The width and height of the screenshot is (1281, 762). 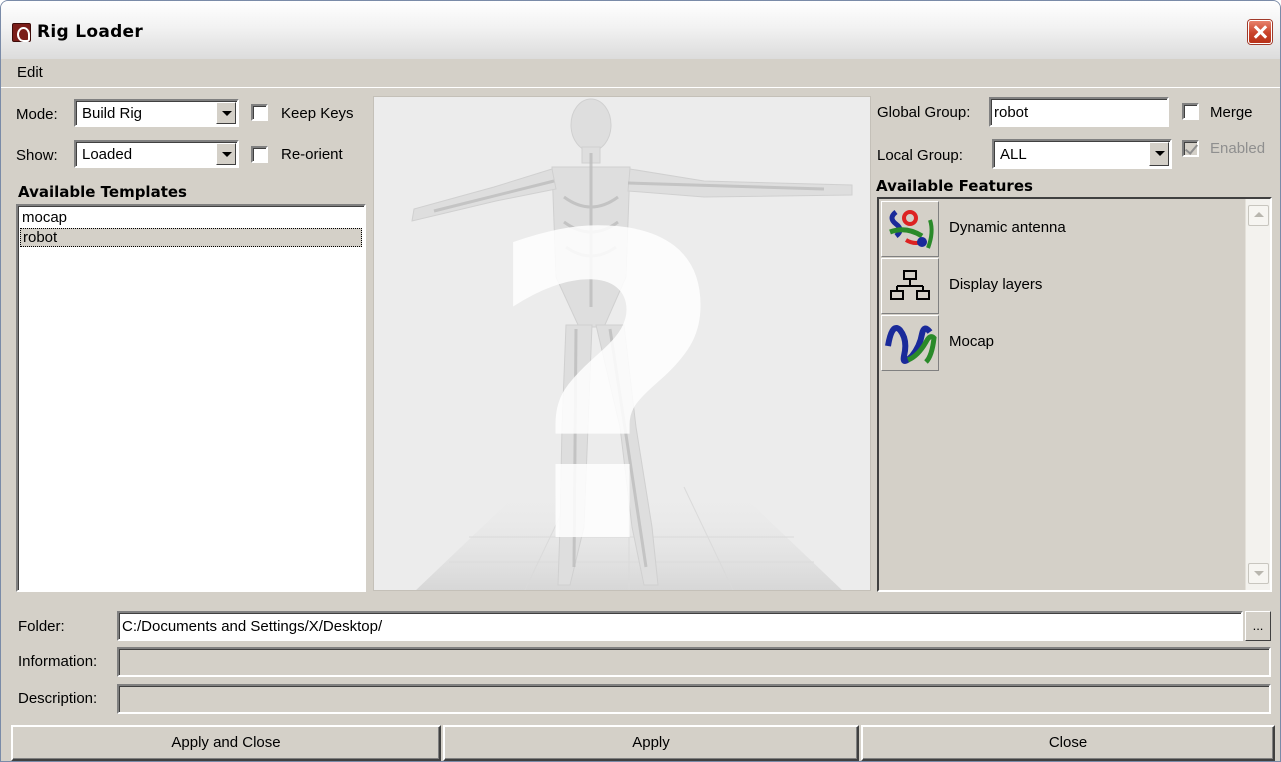 I want to click on menu-bar: Edit, so click(x=640, y=73).